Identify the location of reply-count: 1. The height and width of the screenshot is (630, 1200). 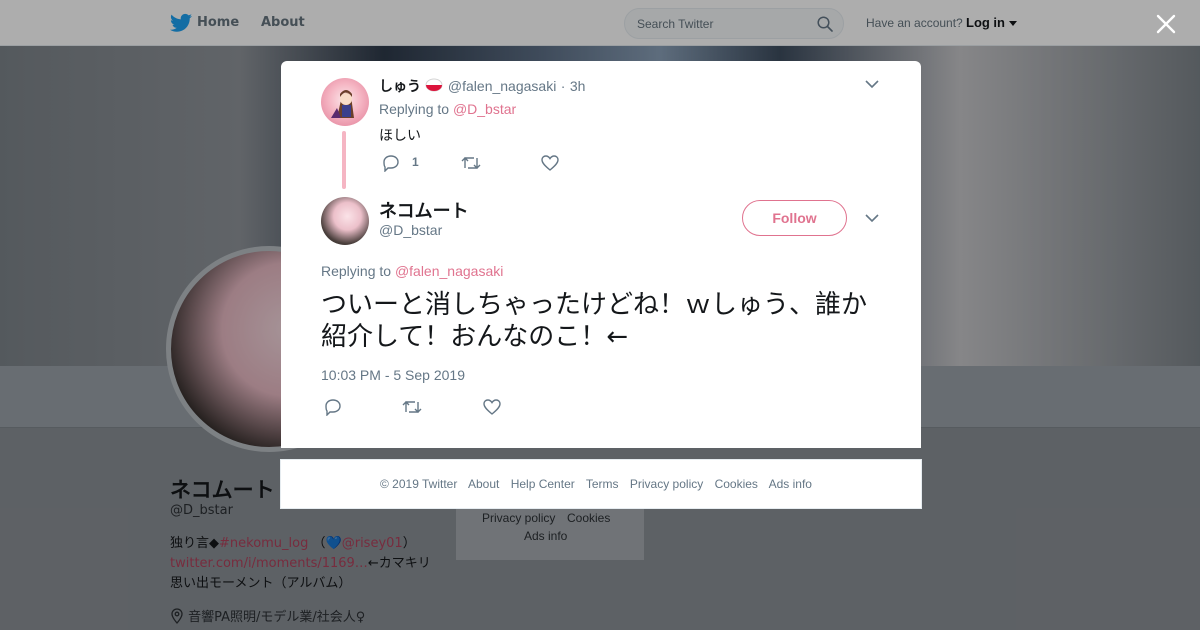
(415, 162).